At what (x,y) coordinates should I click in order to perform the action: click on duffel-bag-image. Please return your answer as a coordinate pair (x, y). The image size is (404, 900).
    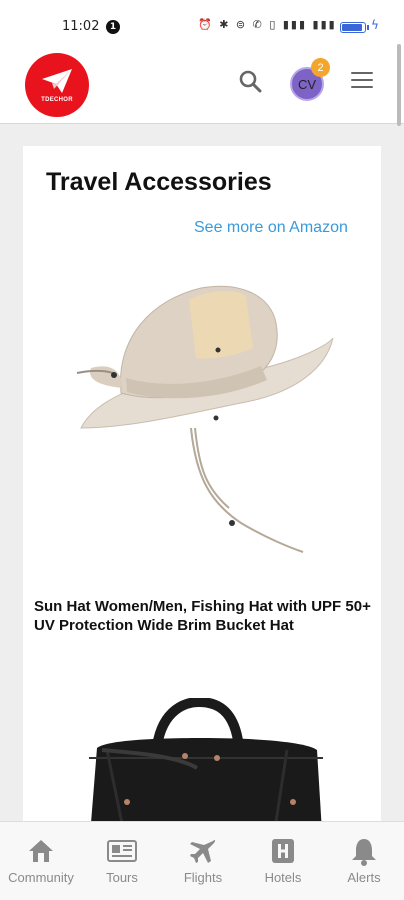
    Looking at the image, I should click on (202, 767).